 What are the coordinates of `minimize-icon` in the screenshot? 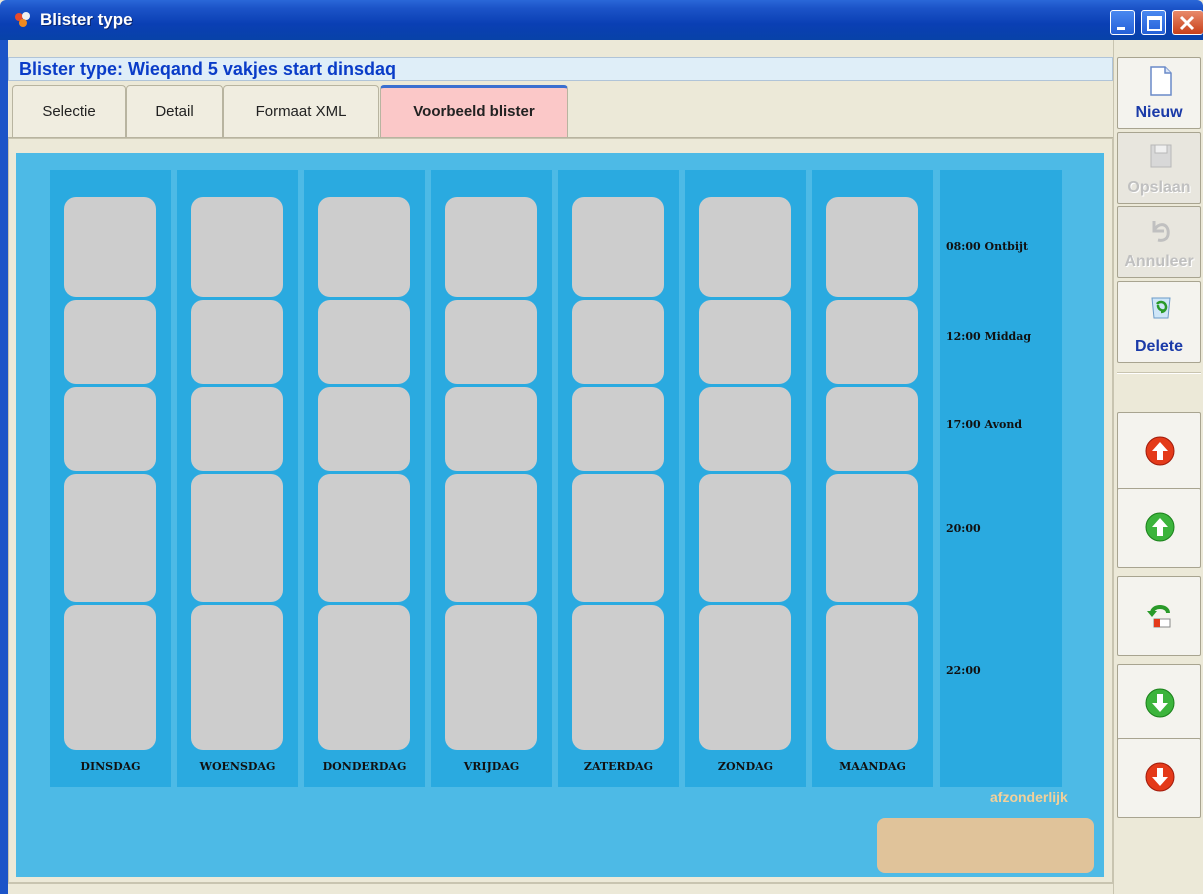 It's located at (1121, 28).